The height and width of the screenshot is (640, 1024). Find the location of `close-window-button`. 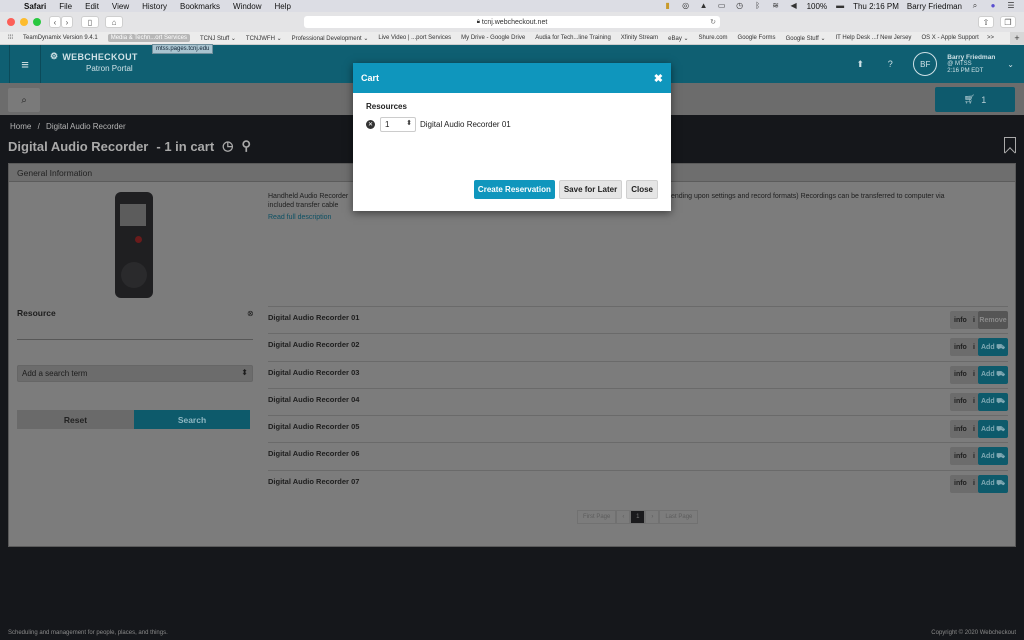

close-window-button is located at coordinates (11, 22).